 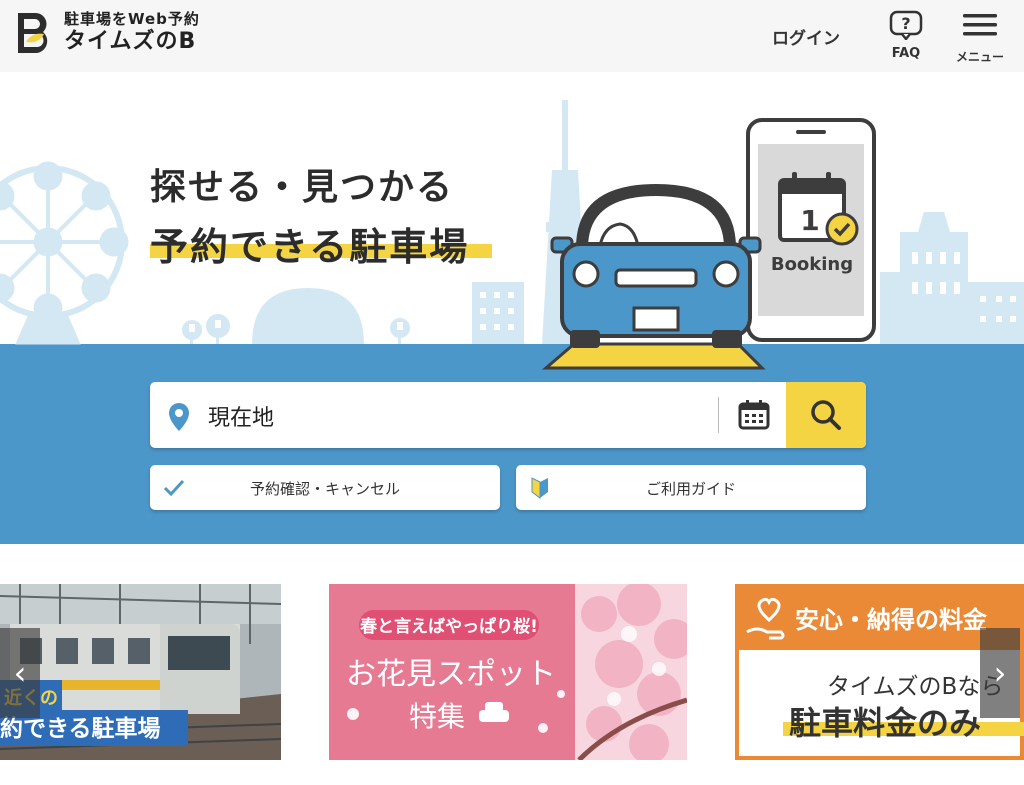 I want to click on banner3-line2: タイムズのBなら, so click(x=915, y=687).